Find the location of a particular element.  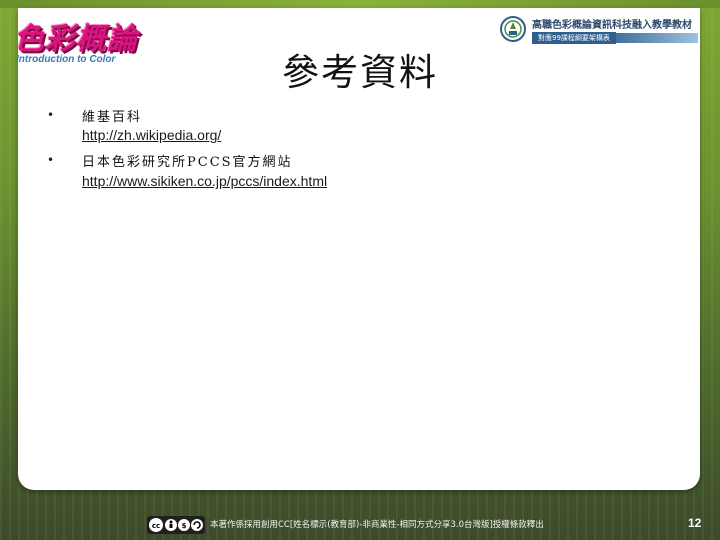

page-title: 參考資料 is located at coordinates (360, 72).